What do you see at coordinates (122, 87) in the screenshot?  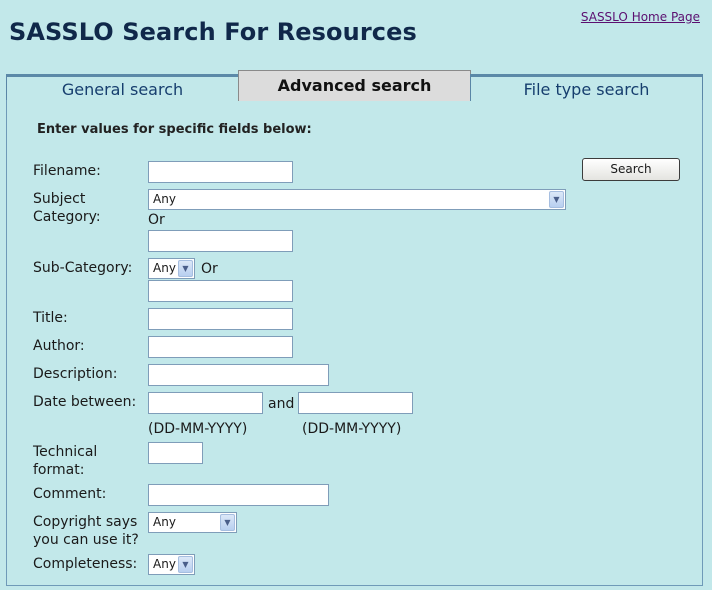 I see `tab-general-search: General search` at bounding box center [122, 87].